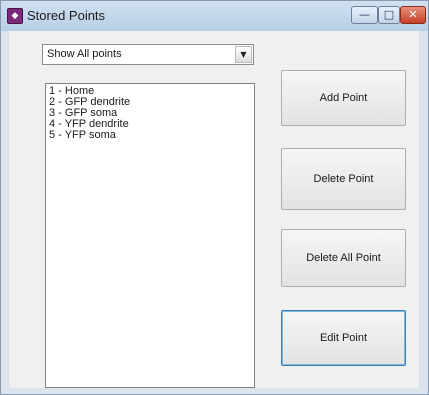 Image resolution: width=429 pixels, height=395 pixels. Describe the element at coordinates (84, 54) in the screenshot. I see `point-filter-value: Show All points` at that location.